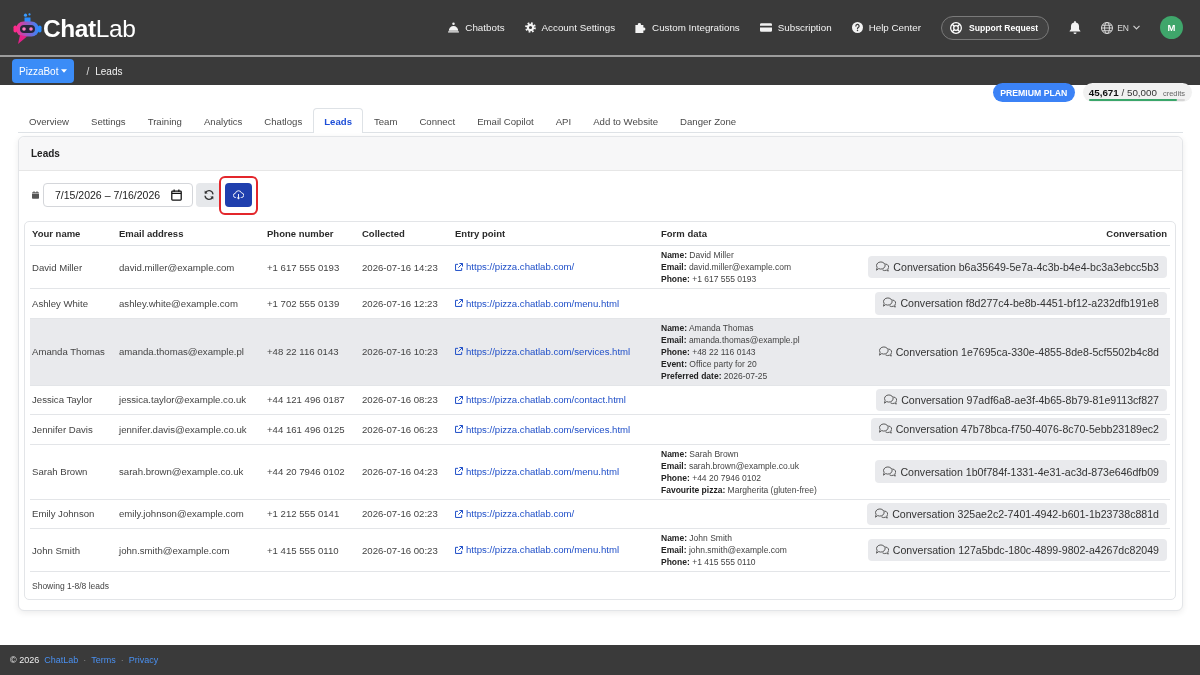  Describe the element at coordinates (303, 550) in the screenshot. I see `table-cell: +1 415 555 0110` at that location.